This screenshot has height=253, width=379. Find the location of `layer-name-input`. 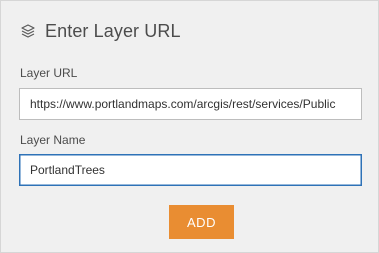

layer-name-input is located at coordinates (190, 170).